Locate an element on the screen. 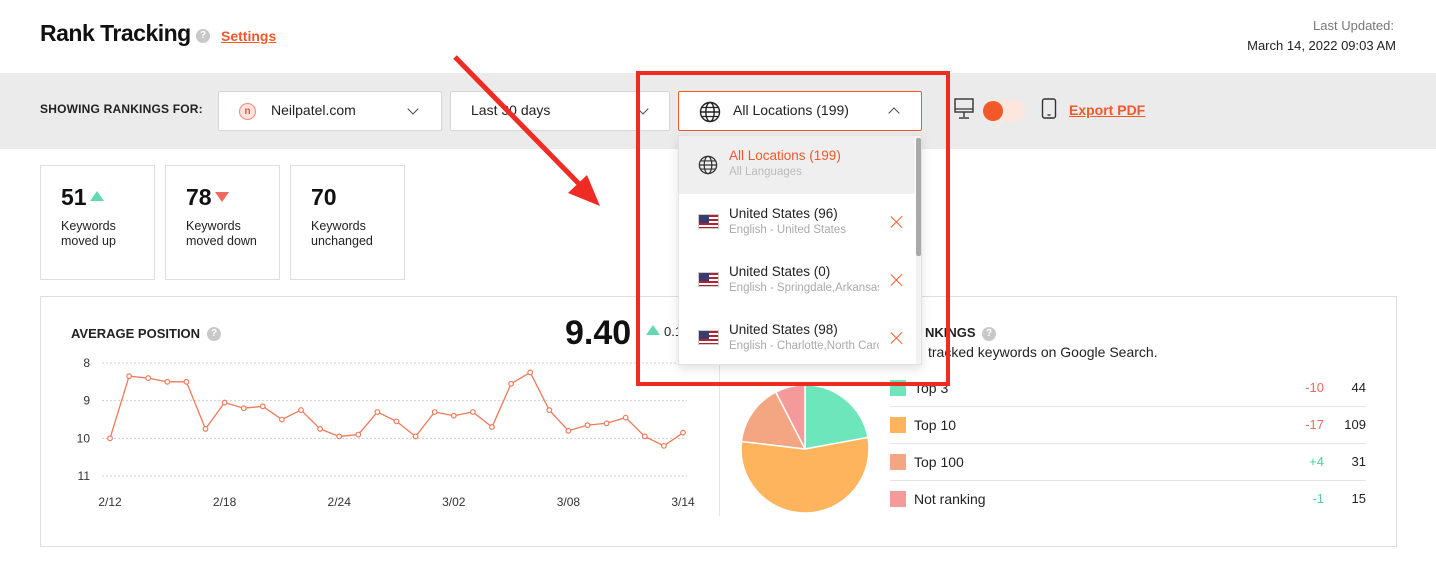 The image size is (1436, 568). average-position-line-chart: 8 9 10 11 2/12 2/18 2/24 3/02 3/08 3/14 is located at coordinates (386, 432).